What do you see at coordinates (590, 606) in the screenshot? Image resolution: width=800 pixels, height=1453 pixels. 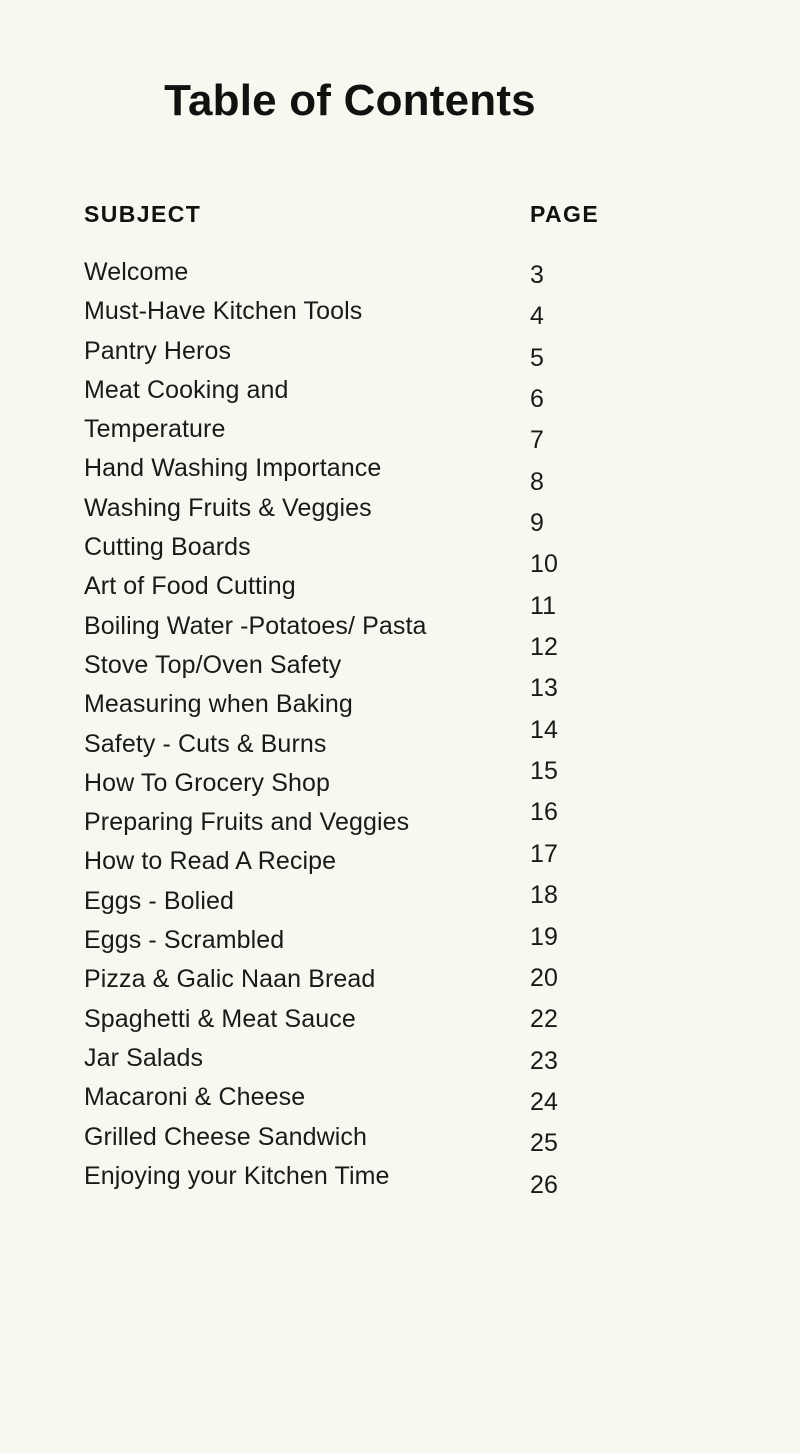 I see `toc-entry-page-number: 11` at bounding box center [590, 606].